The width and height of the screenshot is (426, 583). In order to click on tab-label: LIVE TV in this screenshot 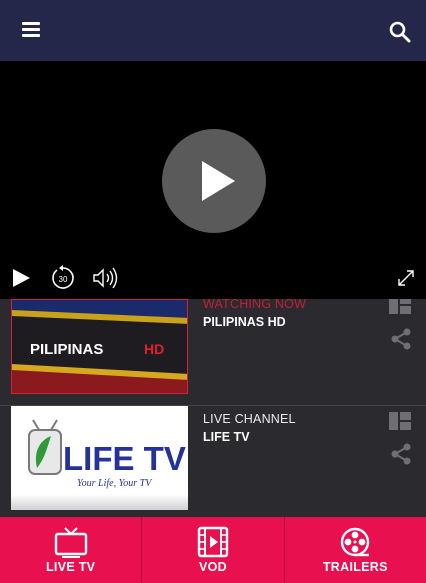, I will do `click(70, 567)`.